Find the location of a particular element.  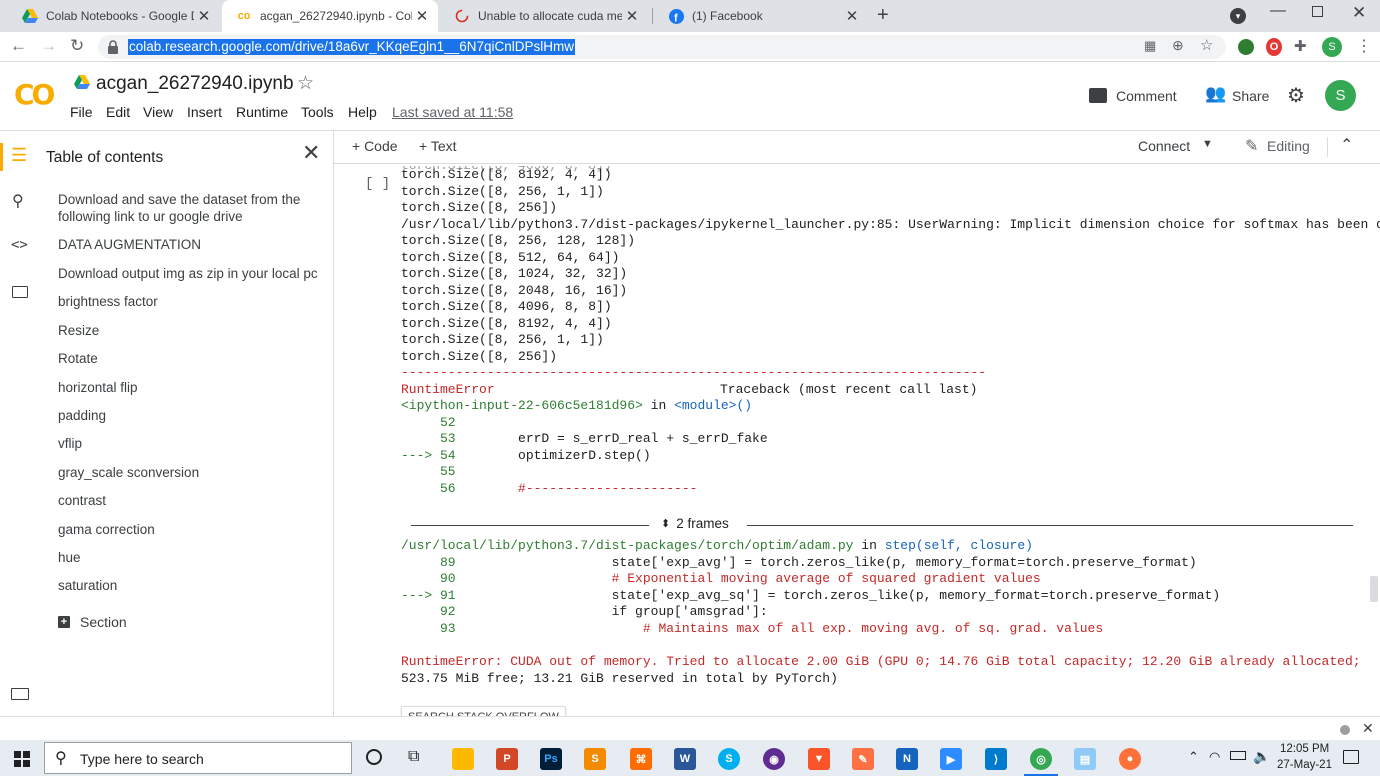

restore-button is located at coordinates (1317, 11).